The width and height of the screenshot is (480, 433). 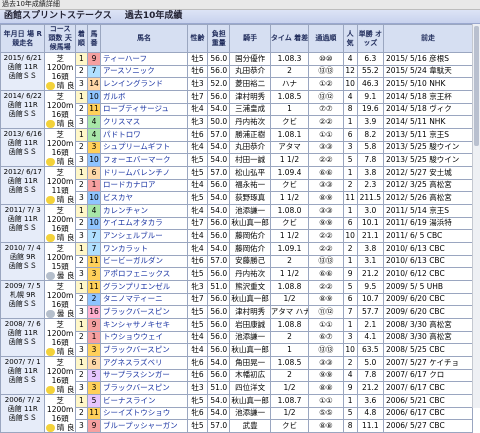 What do you see at coordinates (144, 249) in the screenshot?
I see `horse-name: ワンカラット` at bounding box center [144, 249].